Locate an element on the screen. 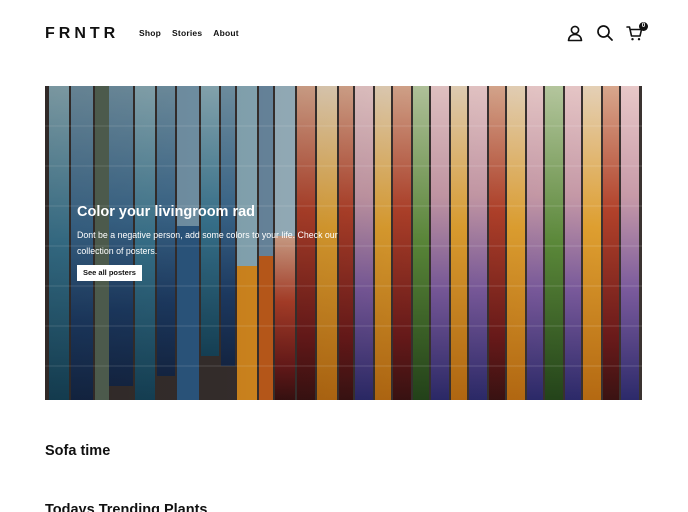 The image size is (688, 512). nav-link-about: About is located at coordinates (226, 33).